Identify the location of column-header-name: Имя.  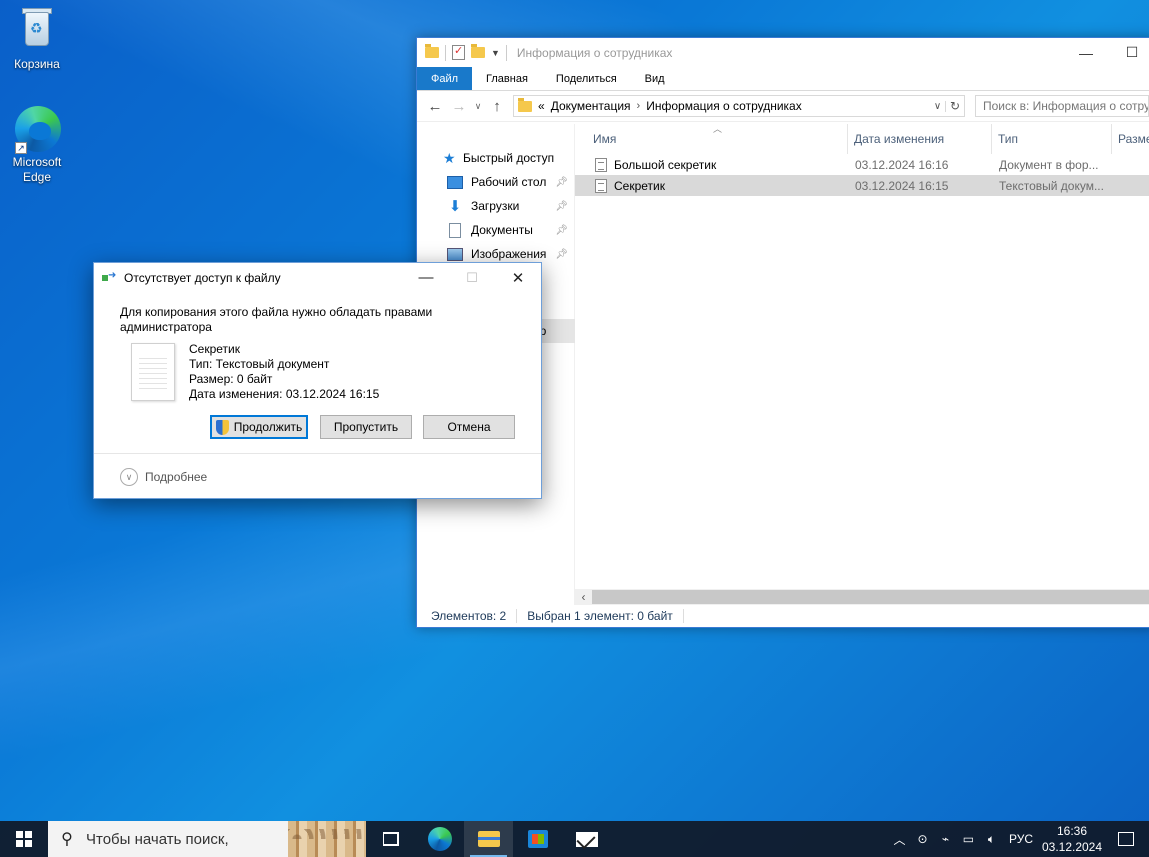
(711, 139).